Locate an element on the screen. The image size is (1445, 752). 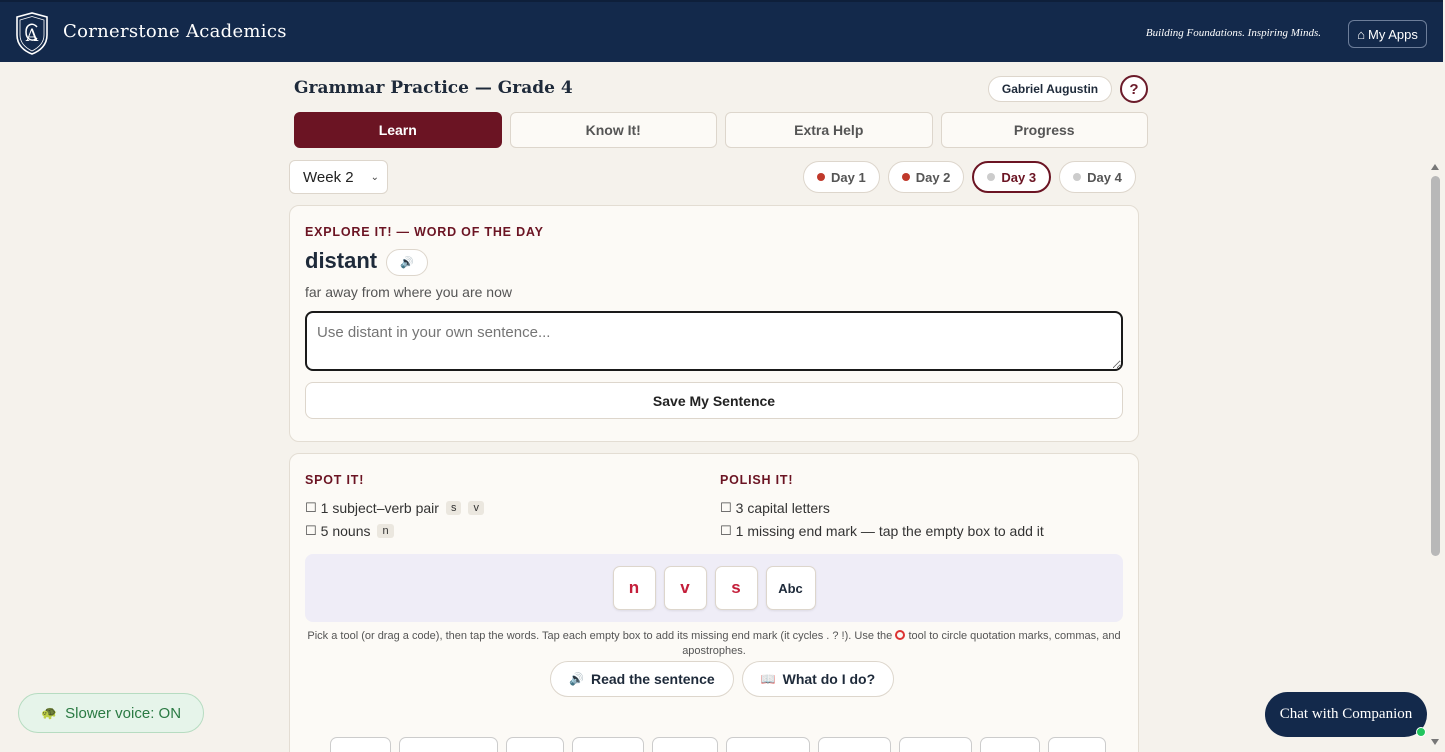
verb-tool-button: v is located at coordinates (685, 588).